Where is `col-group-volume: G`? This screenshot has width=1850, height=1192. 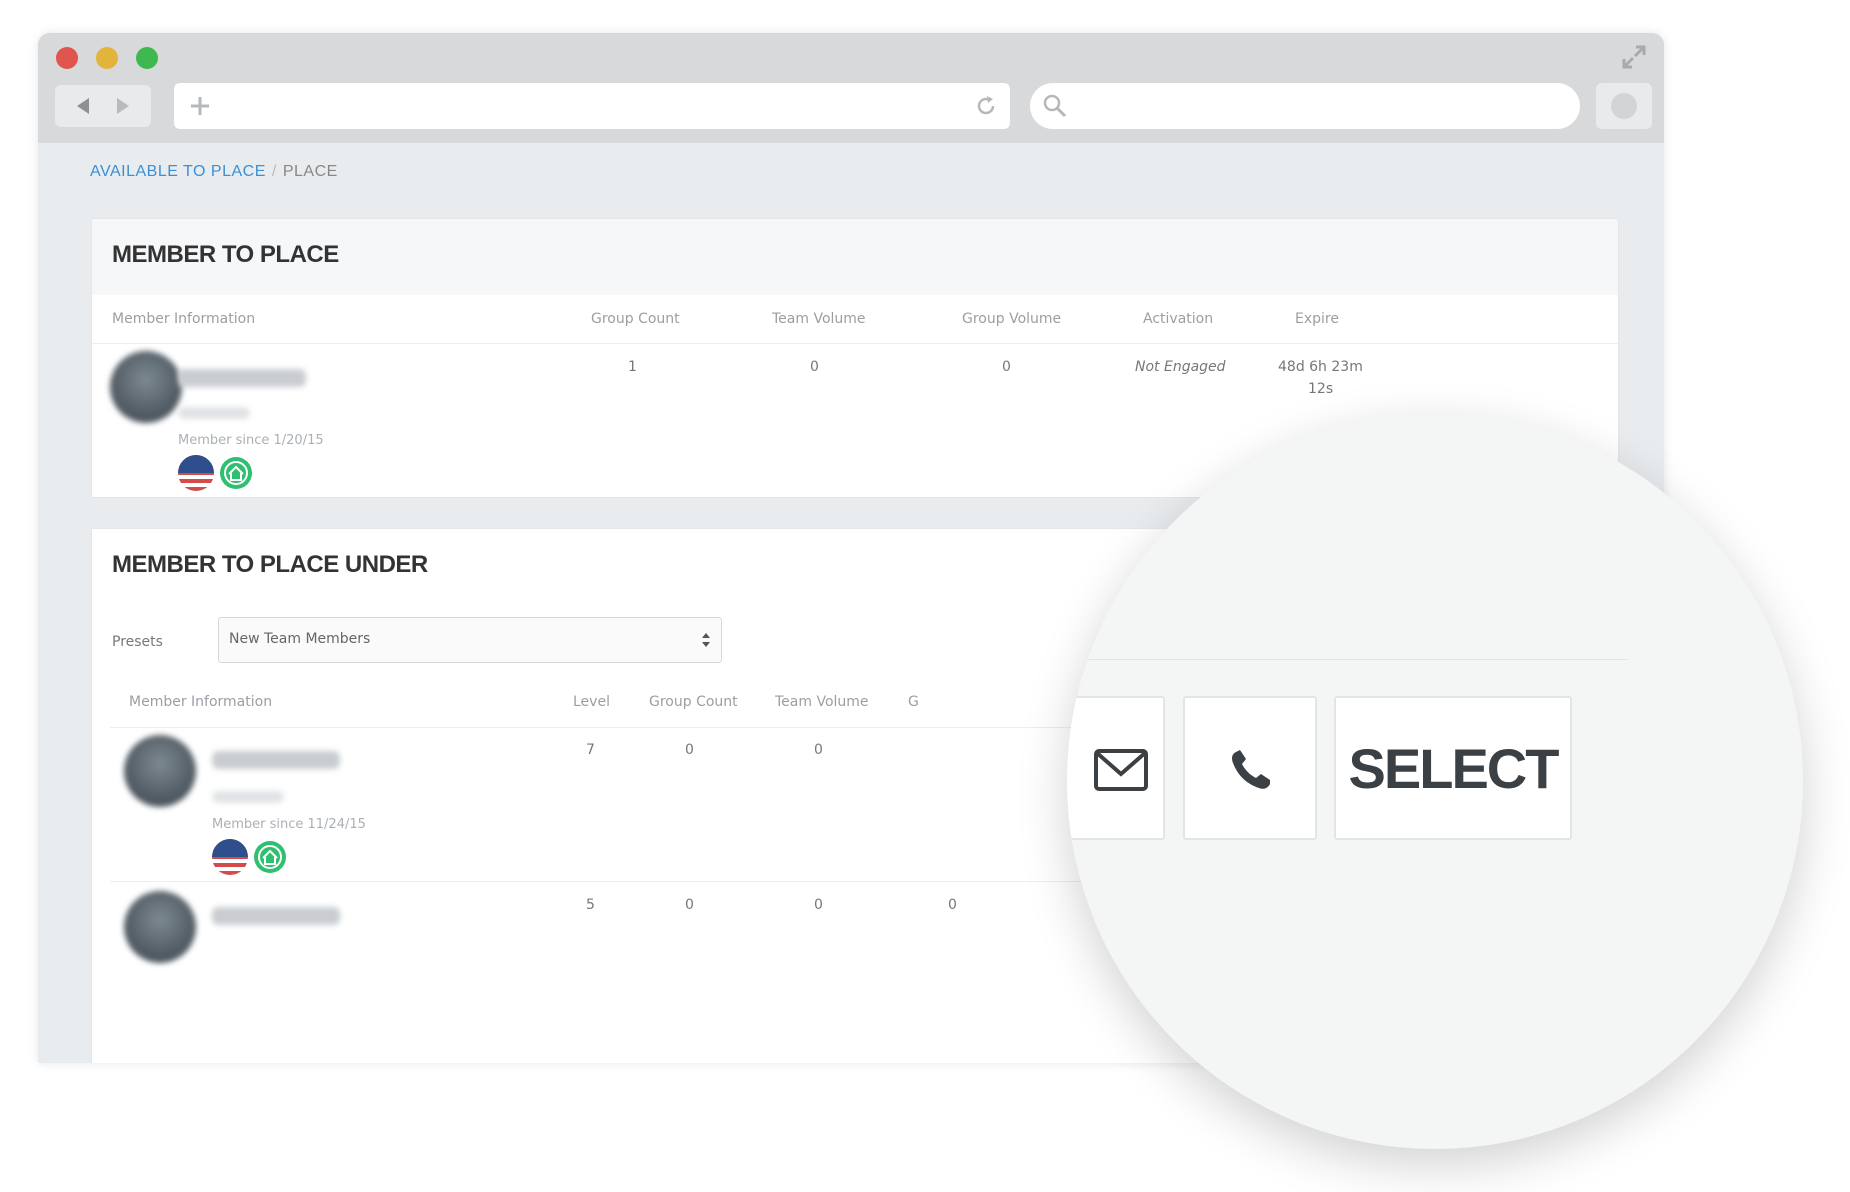 col-group-volume: G is located at coordinates (913, 702).